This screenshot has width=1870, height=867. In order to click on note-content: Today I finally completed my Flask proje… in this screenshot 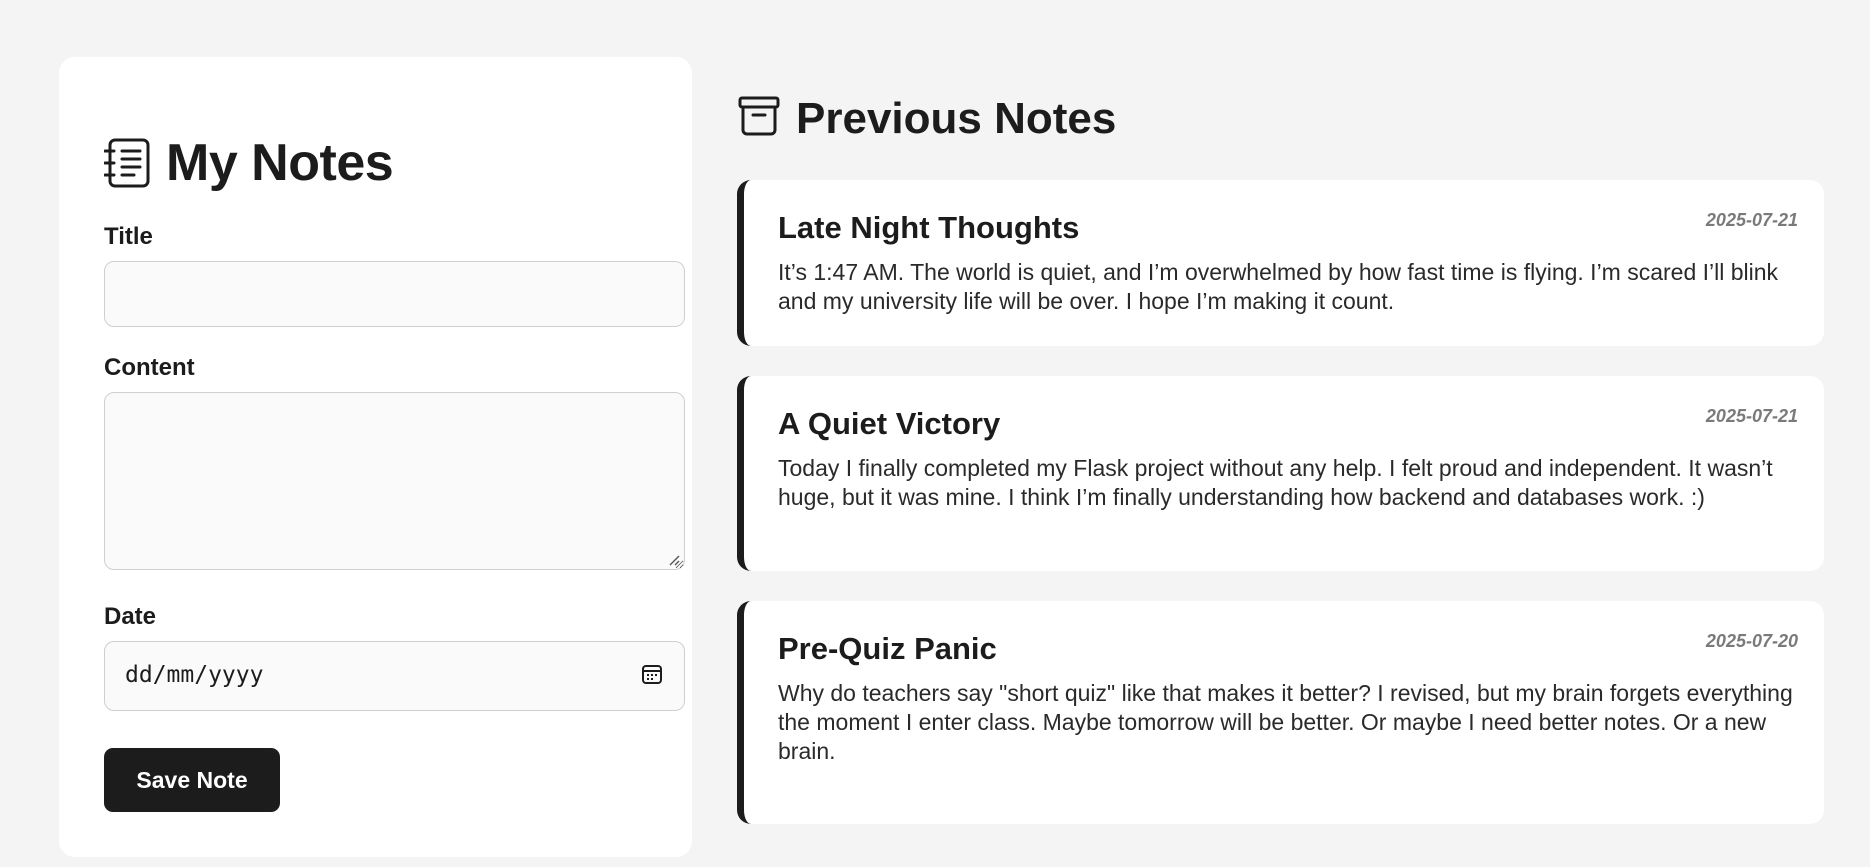, I will do `click(1275, 482)`.